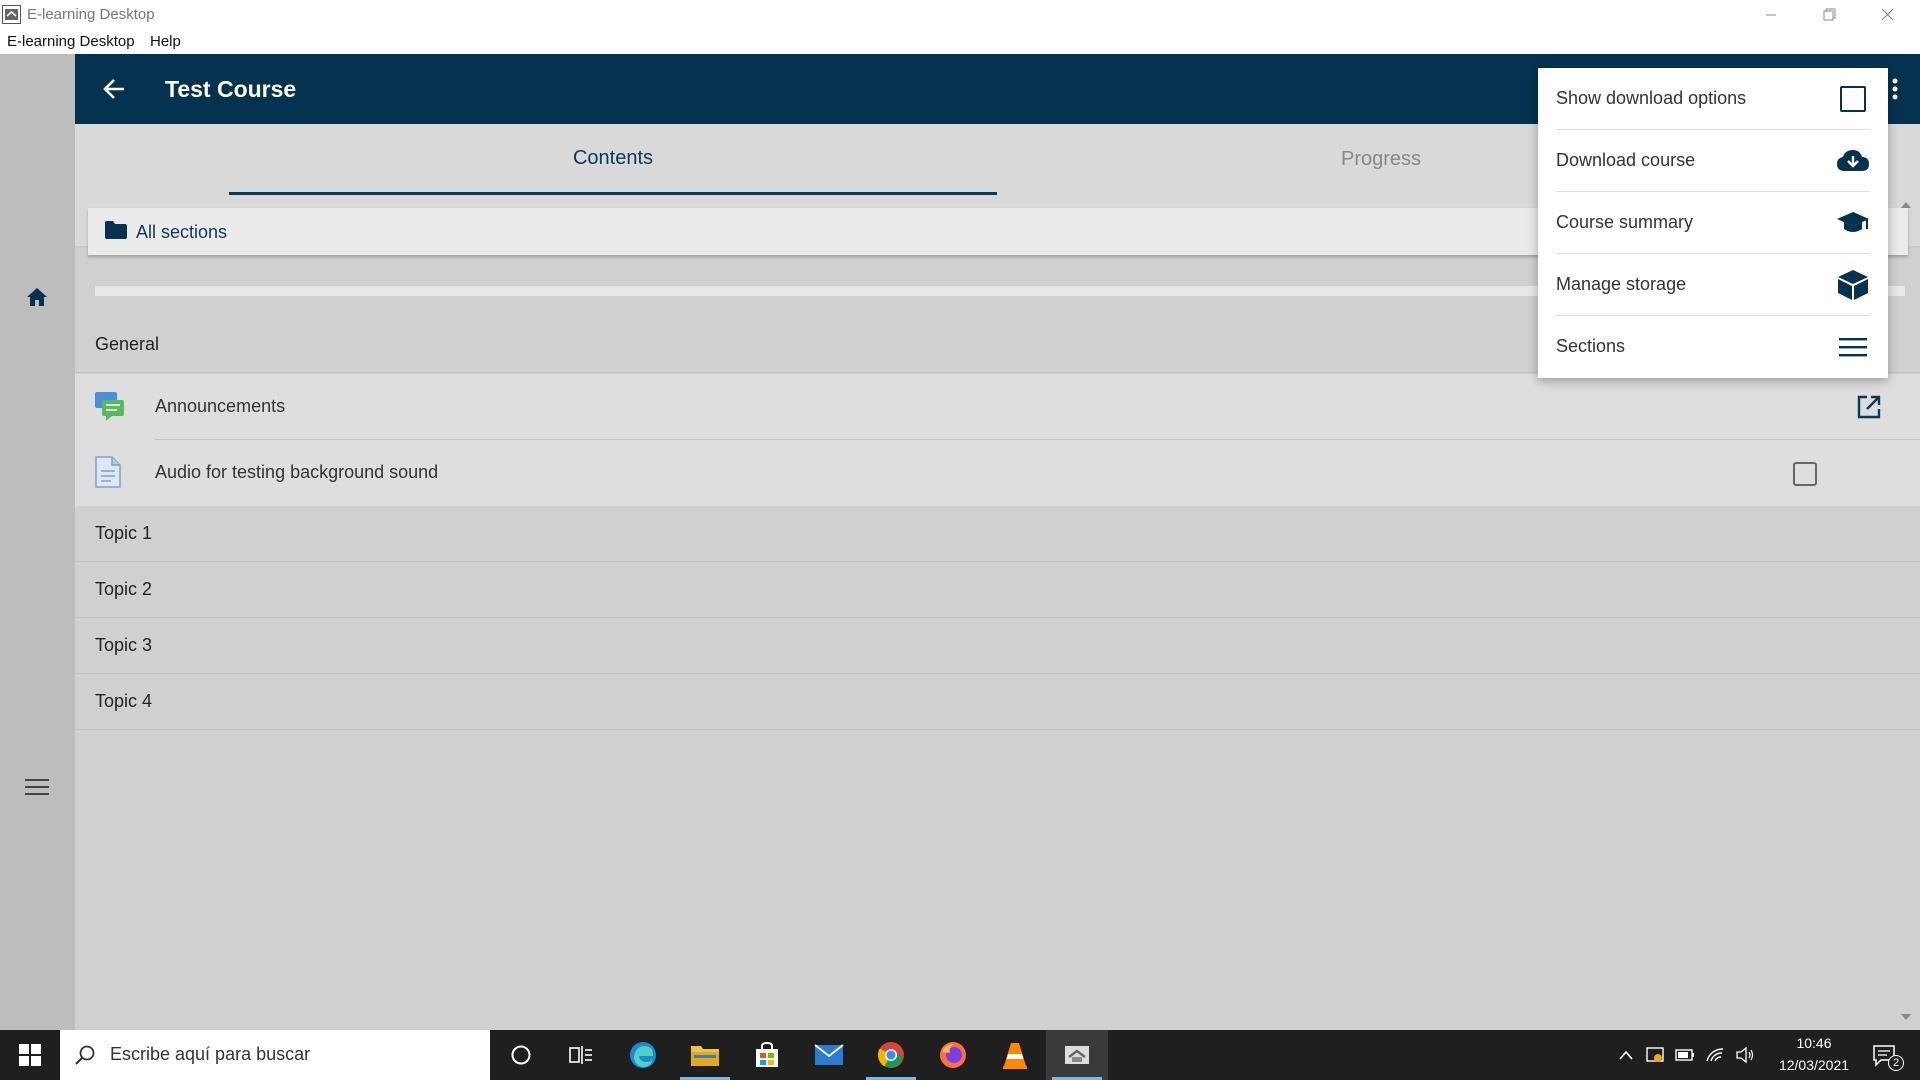 This screenshot has width=1920, height=1080. I want to click on scroll-up-arrow, so click(1906, 205).